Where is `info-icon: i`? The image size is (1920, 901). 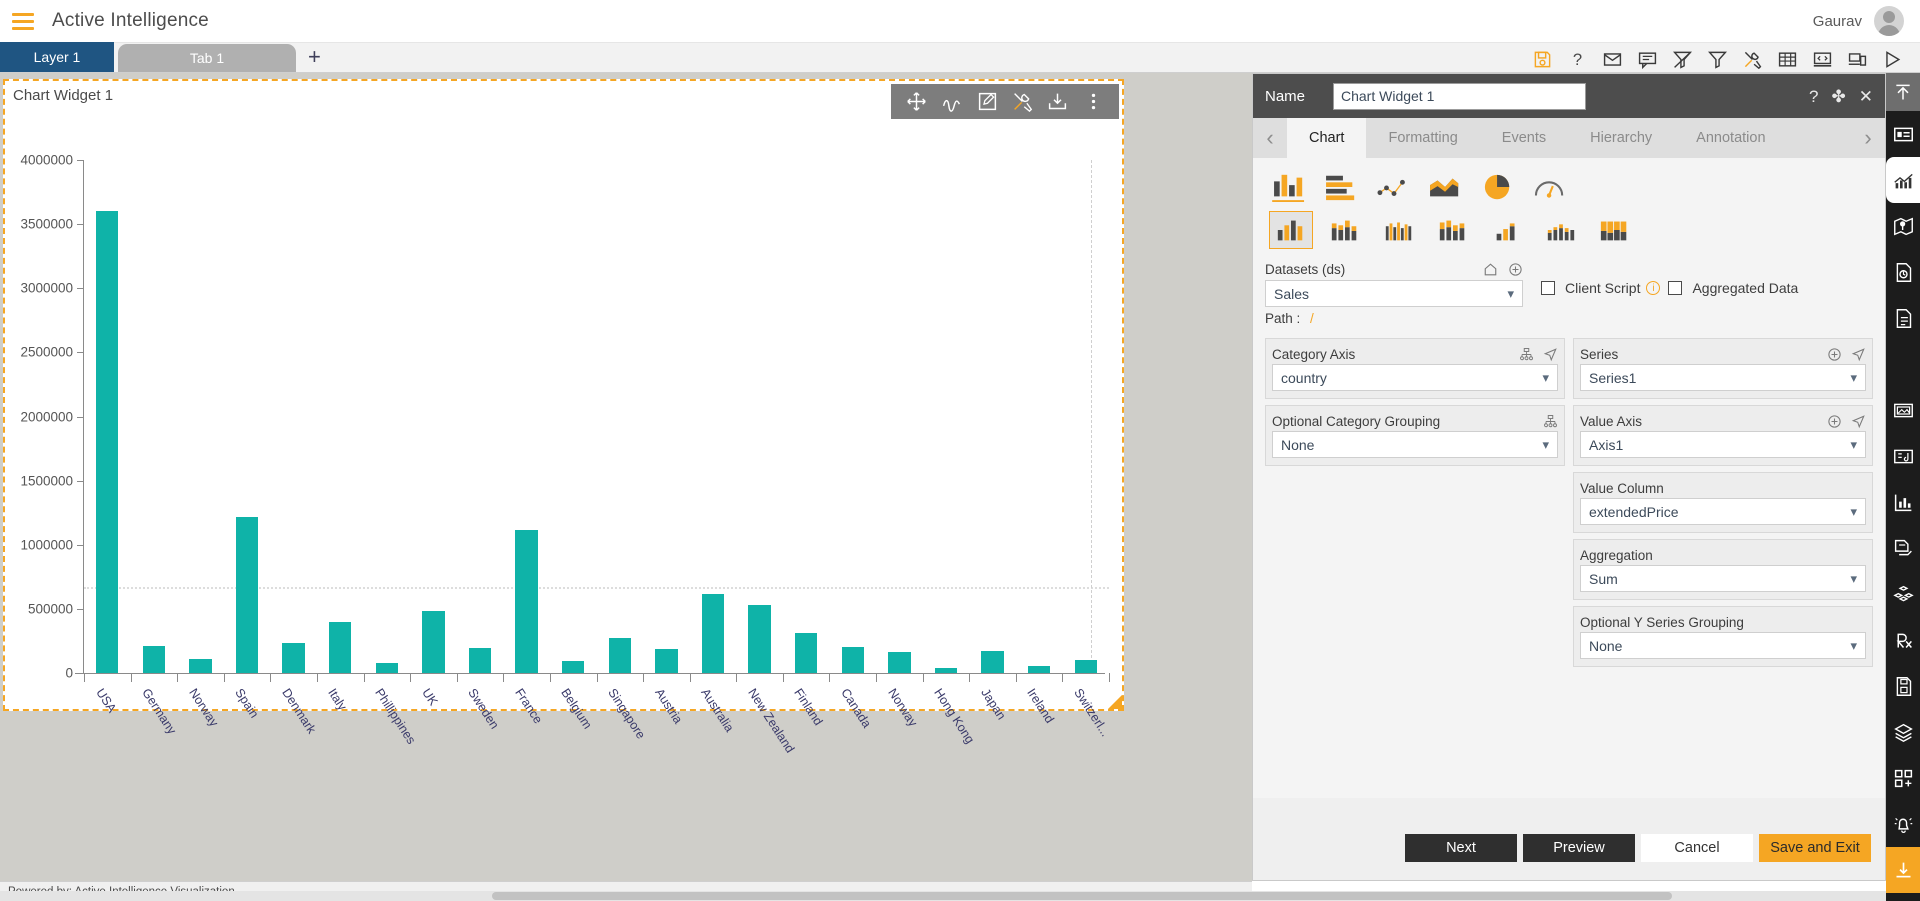
info-icon: i is located at coordinates (1653, 288).